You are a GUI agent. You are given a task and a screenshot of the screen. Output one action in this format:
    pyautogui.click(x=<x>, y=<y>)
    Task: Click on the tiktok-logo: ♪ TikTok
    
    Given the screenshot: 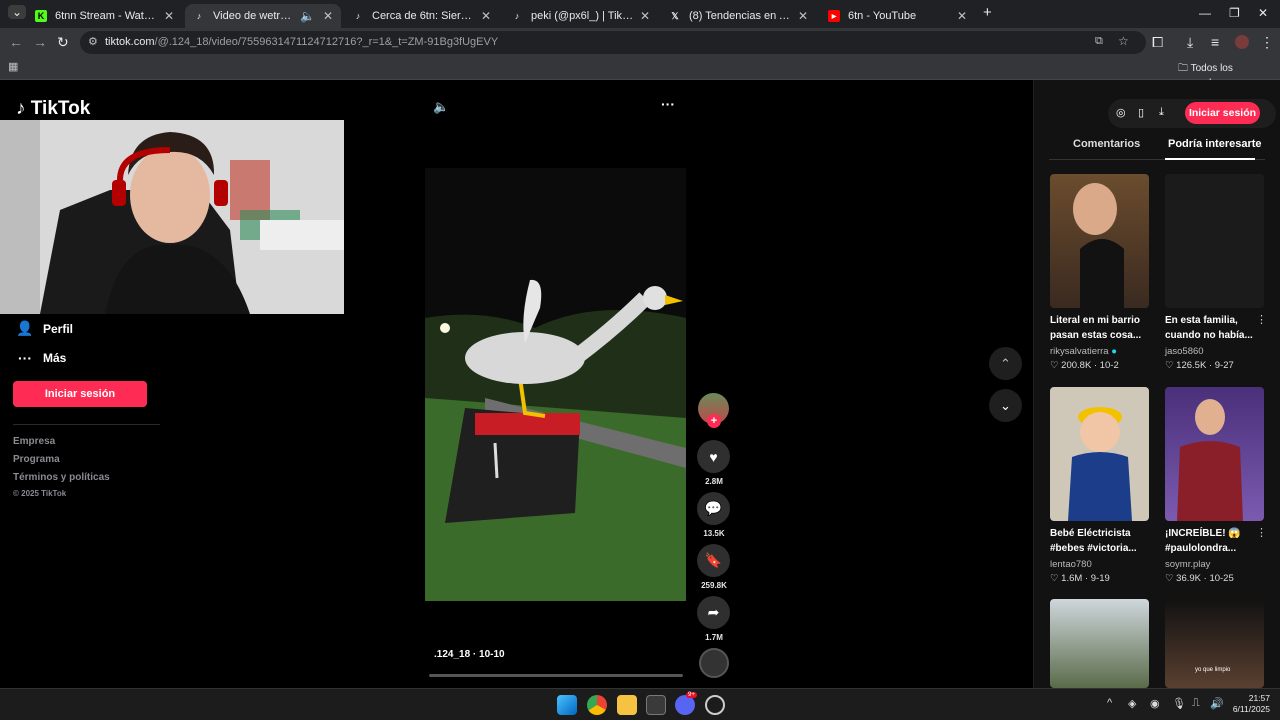 What is the action you would take?
    pyautogui.click(x=53, y=109)
    